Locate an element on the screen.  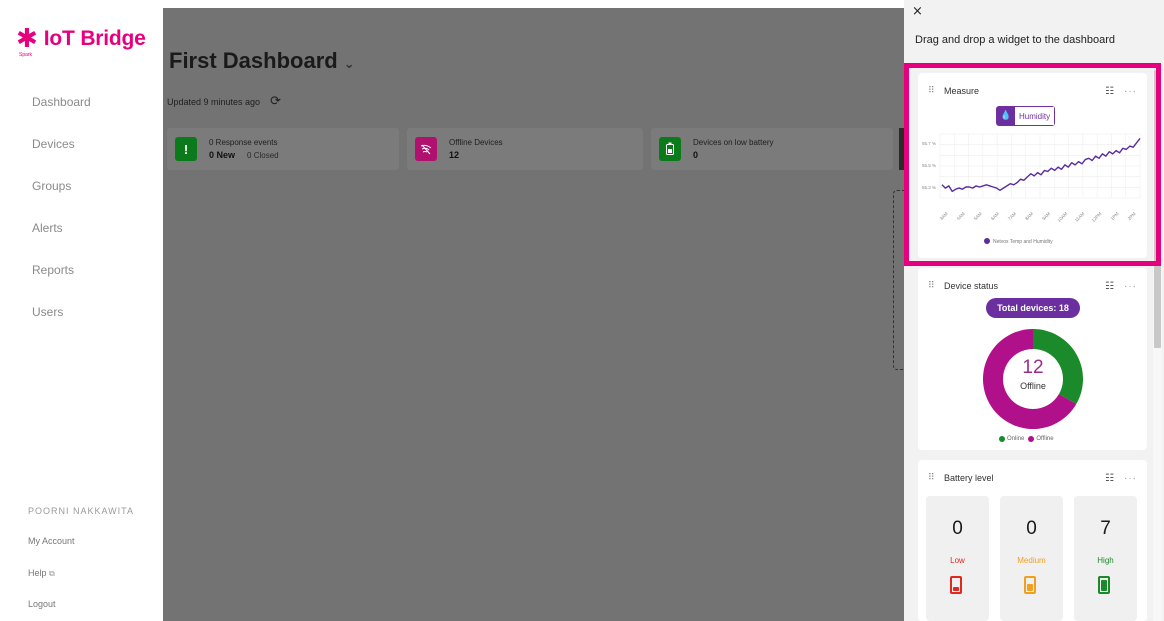
dashboard-title: First Dashboard ⌄ is located at coordinates (262, 61).